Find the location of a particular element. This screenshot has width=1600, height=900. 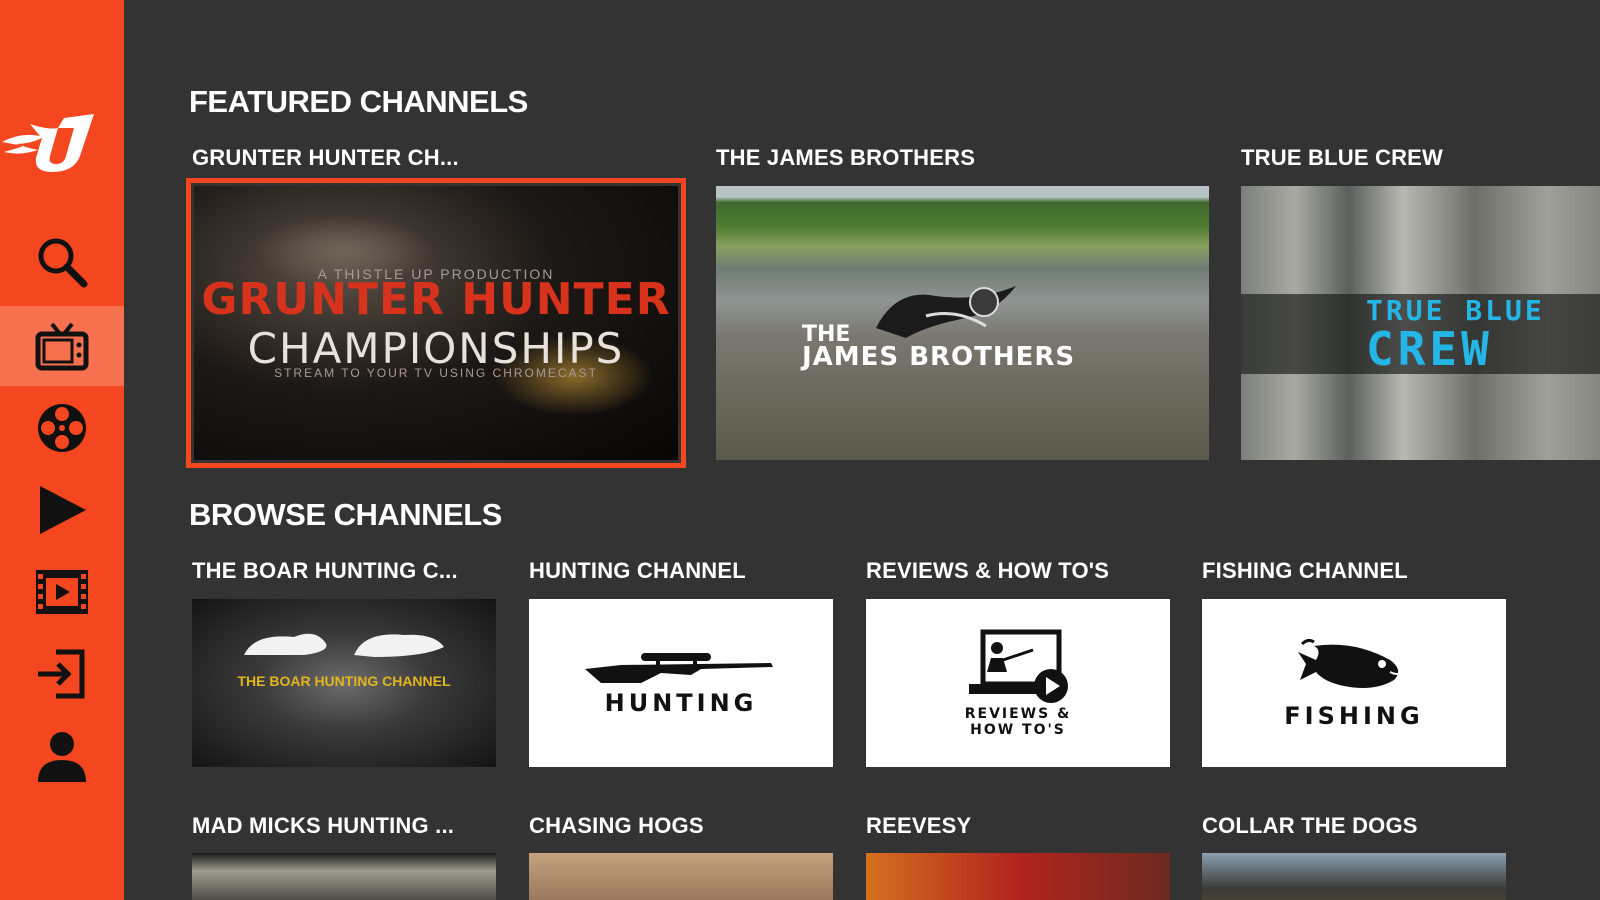

film-reel-icon is located at coordinates (62, 428).